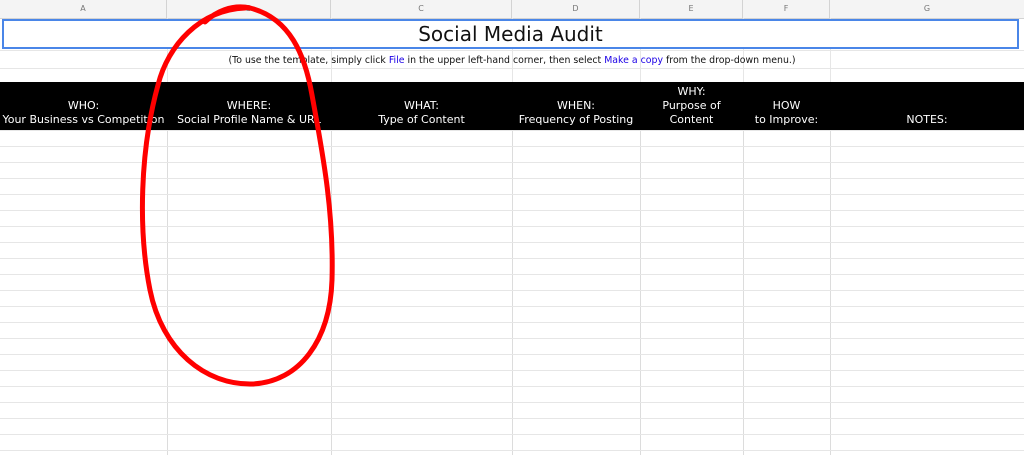  Describe the element at coordinates (421, 9) in the screenshot. I see `column-header-c: C` at that location.